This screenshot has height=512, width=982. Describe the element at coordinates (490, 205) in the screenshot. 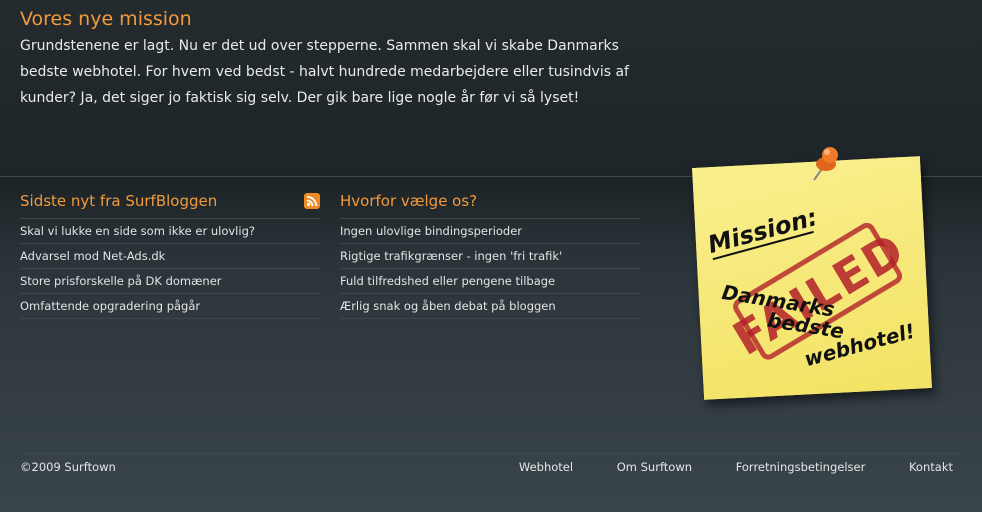

I see `why-title: Hvorfor vælge os?` at that location.